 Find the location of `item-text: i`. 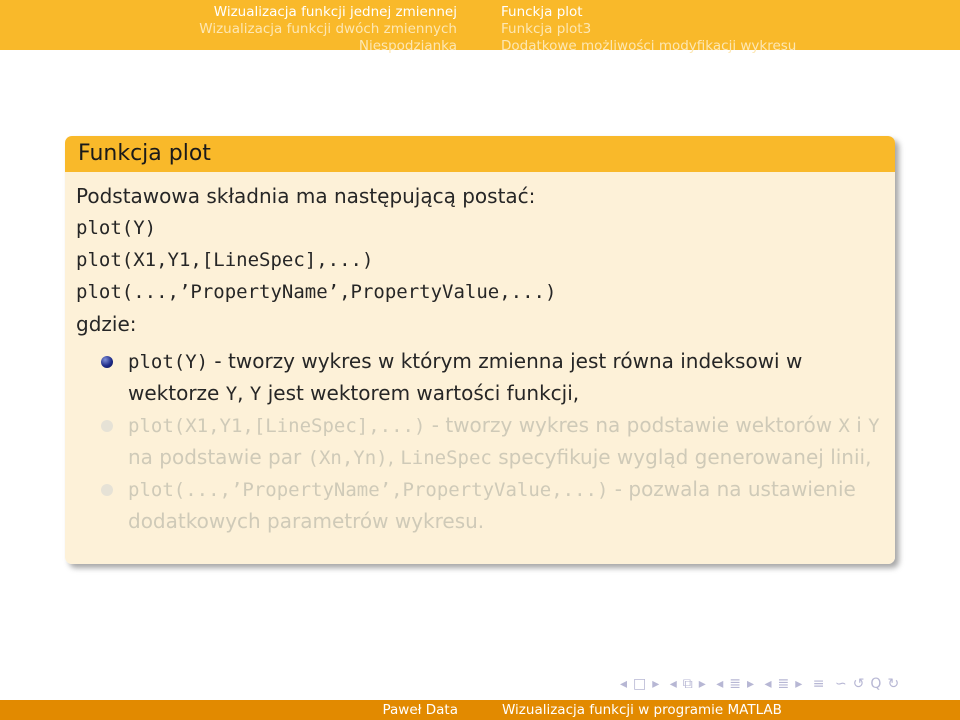

item-text: i is located at coordinates (859, 425).